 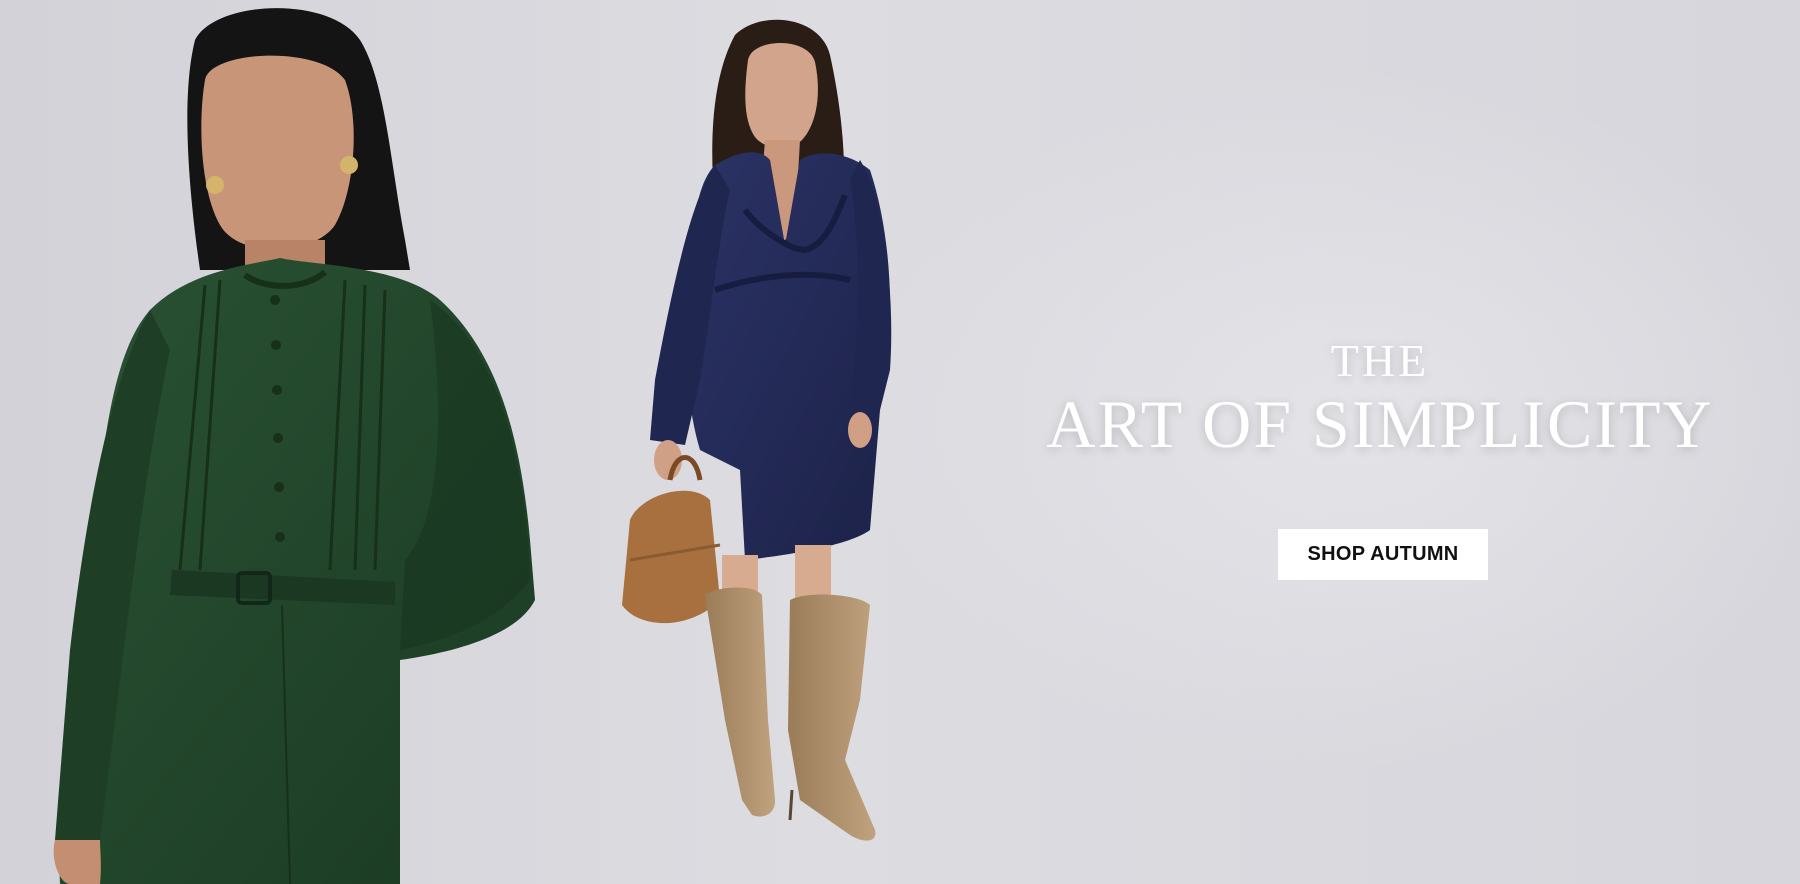 I want to click on shop-autumn-button: SHOP AUTUMN, so click(x=1383, y=554).